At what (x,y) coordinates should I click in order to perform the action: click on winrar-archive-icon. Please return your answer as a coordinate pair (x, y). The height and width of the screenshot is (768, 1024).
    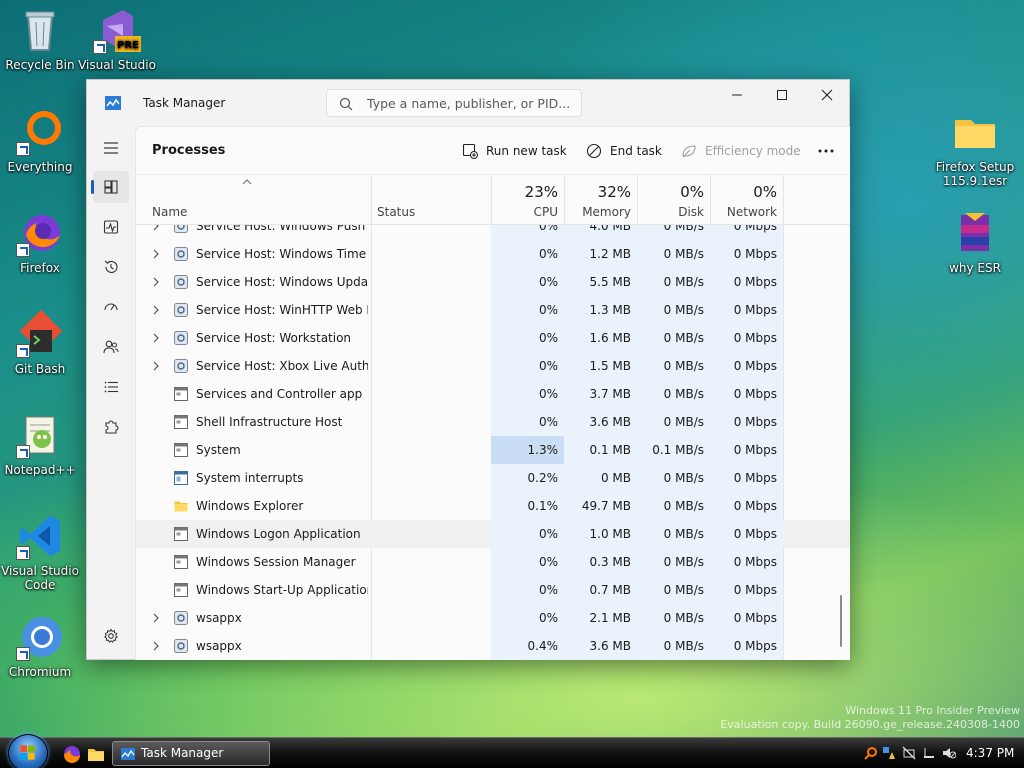
    Looking at the image, I should click on (975, 233).